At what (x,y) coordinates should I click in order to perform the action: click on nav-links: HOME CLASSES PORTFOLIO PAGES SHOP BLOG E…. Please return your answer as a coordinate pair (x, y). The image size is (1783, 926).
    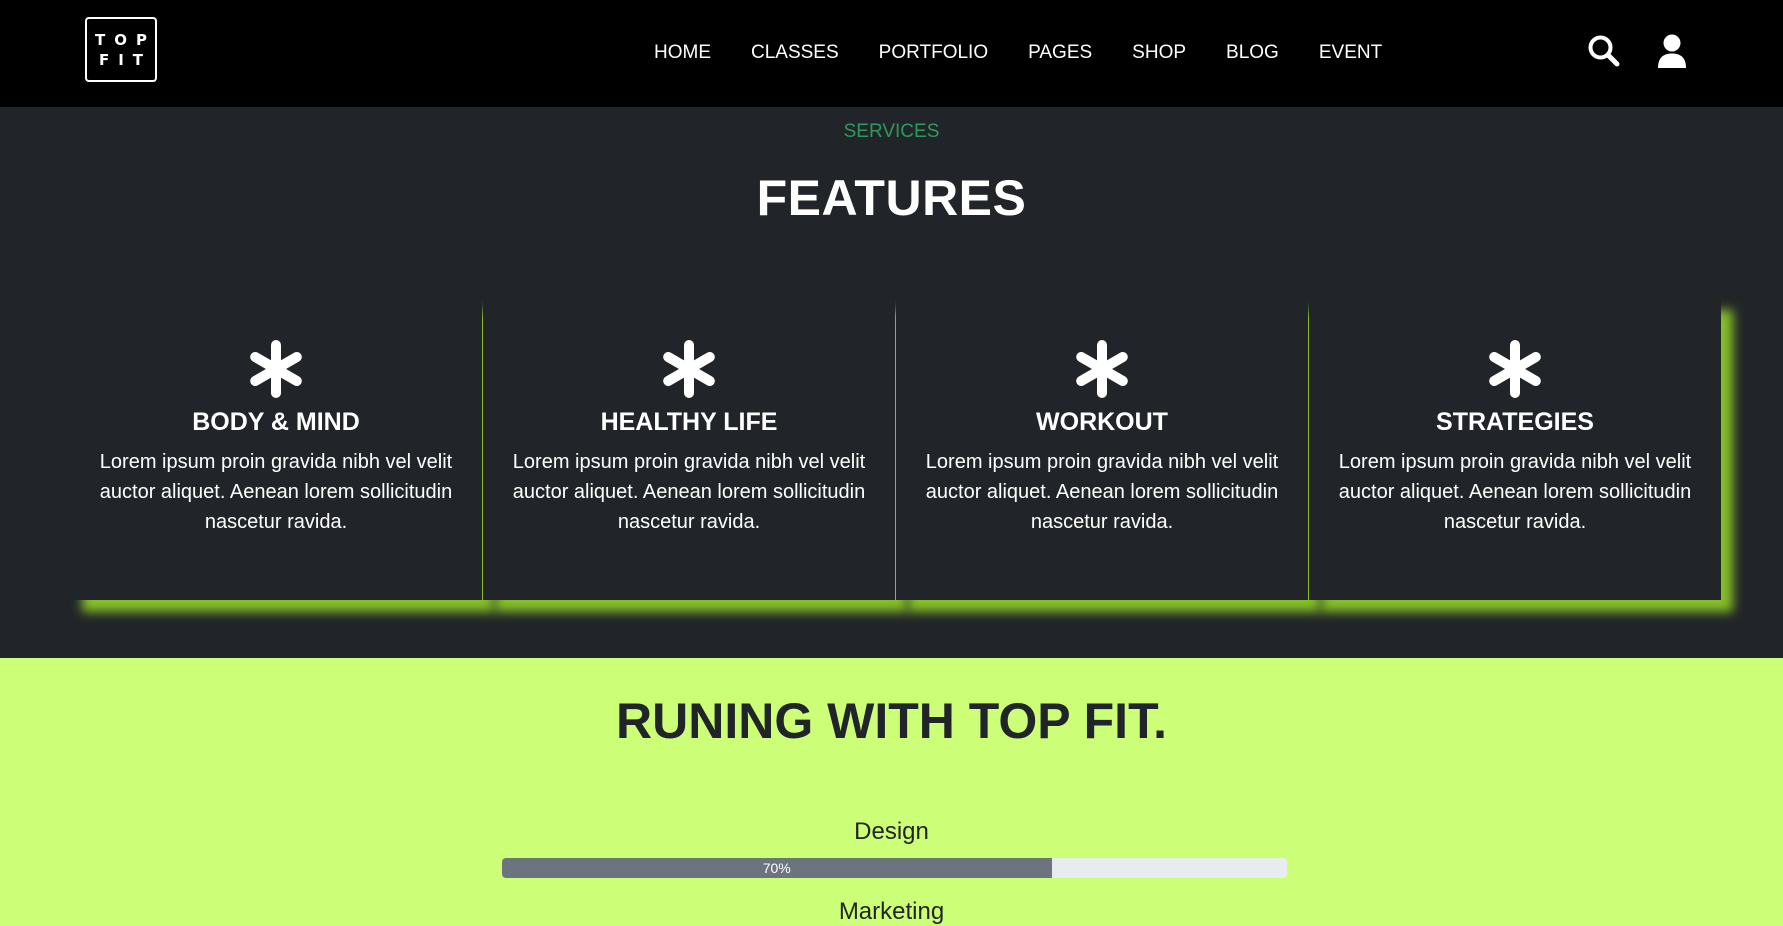
    Looking at the image, I should click on (1038, 53).